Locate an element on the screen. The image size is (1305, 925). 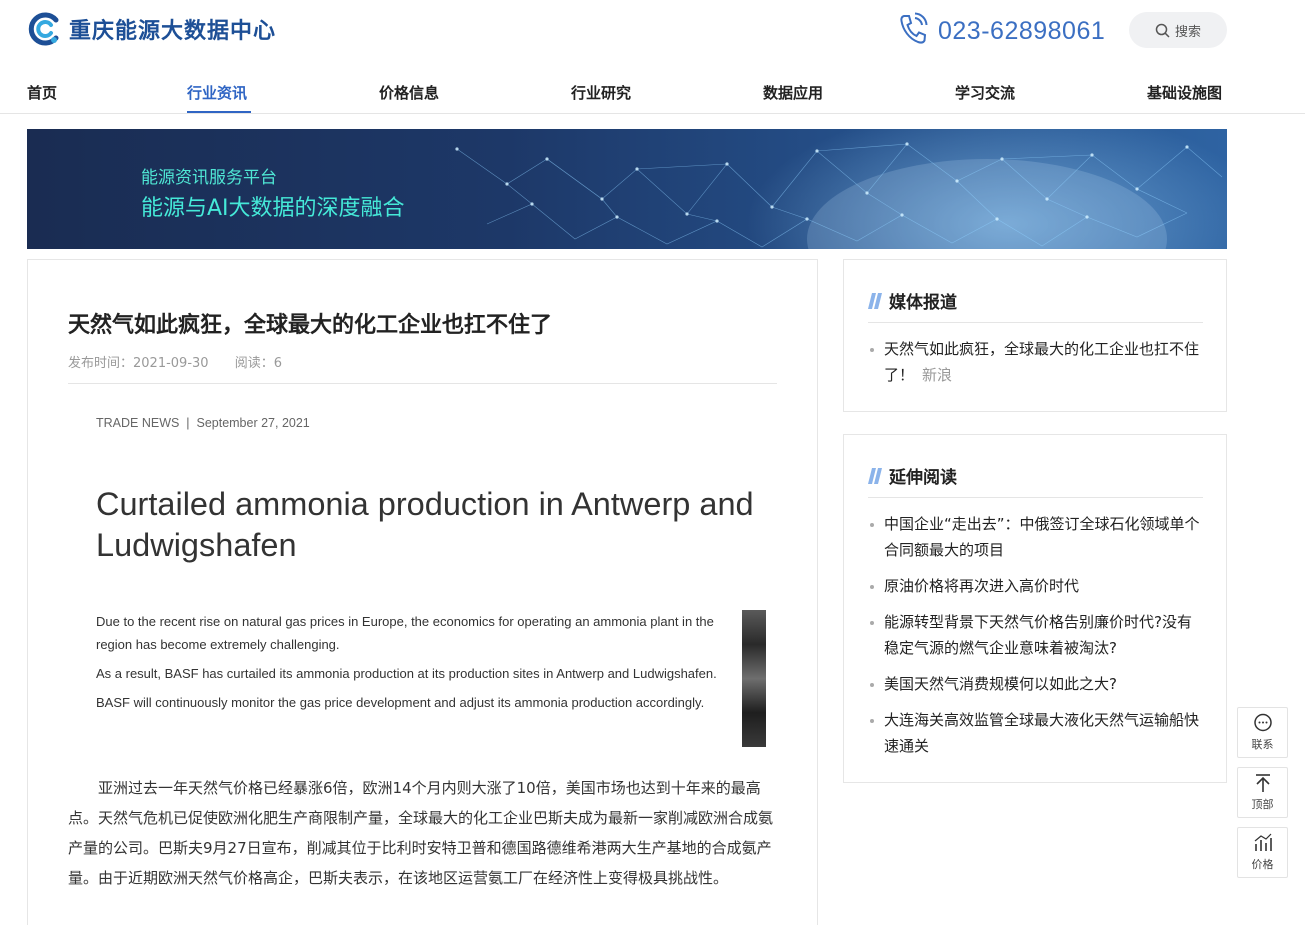
publish-date: 2021-09-30 is located at coordinates (171, 363).